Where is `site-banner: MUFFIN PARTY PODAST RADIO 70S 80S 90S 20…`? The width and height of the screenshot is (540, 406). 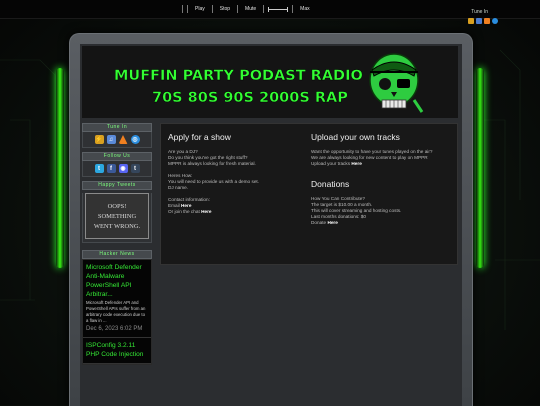 site-banner: MUFFIN PARTY PODAST RADIO 70S 80S 90S 20… is located at coordinates (270, 82).